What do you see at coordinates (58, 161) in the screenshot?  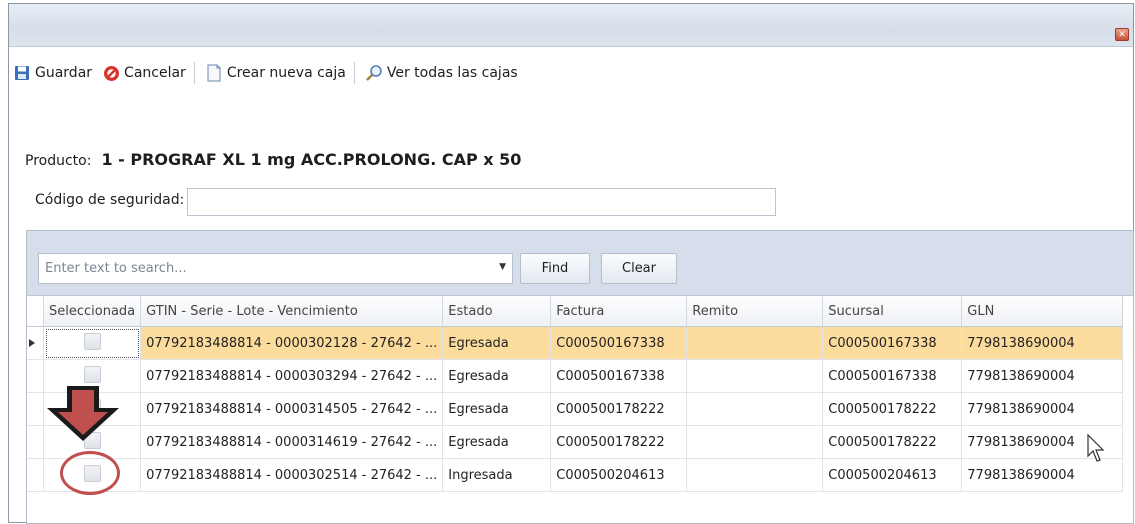 I see `product-label: Producto:` at bounding box center [58, 161].